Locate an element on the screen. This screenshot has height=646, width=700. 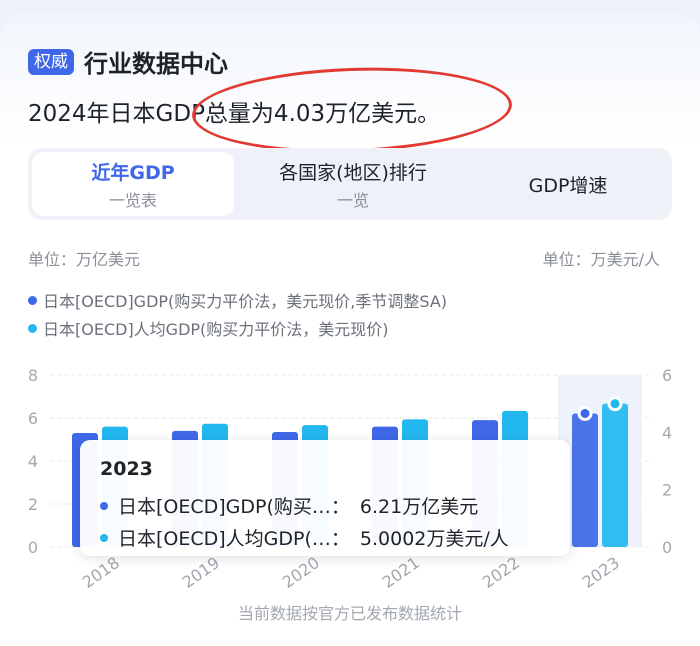
tooltip-dot-gdp-per-capita is located at coordinates (104, 537).